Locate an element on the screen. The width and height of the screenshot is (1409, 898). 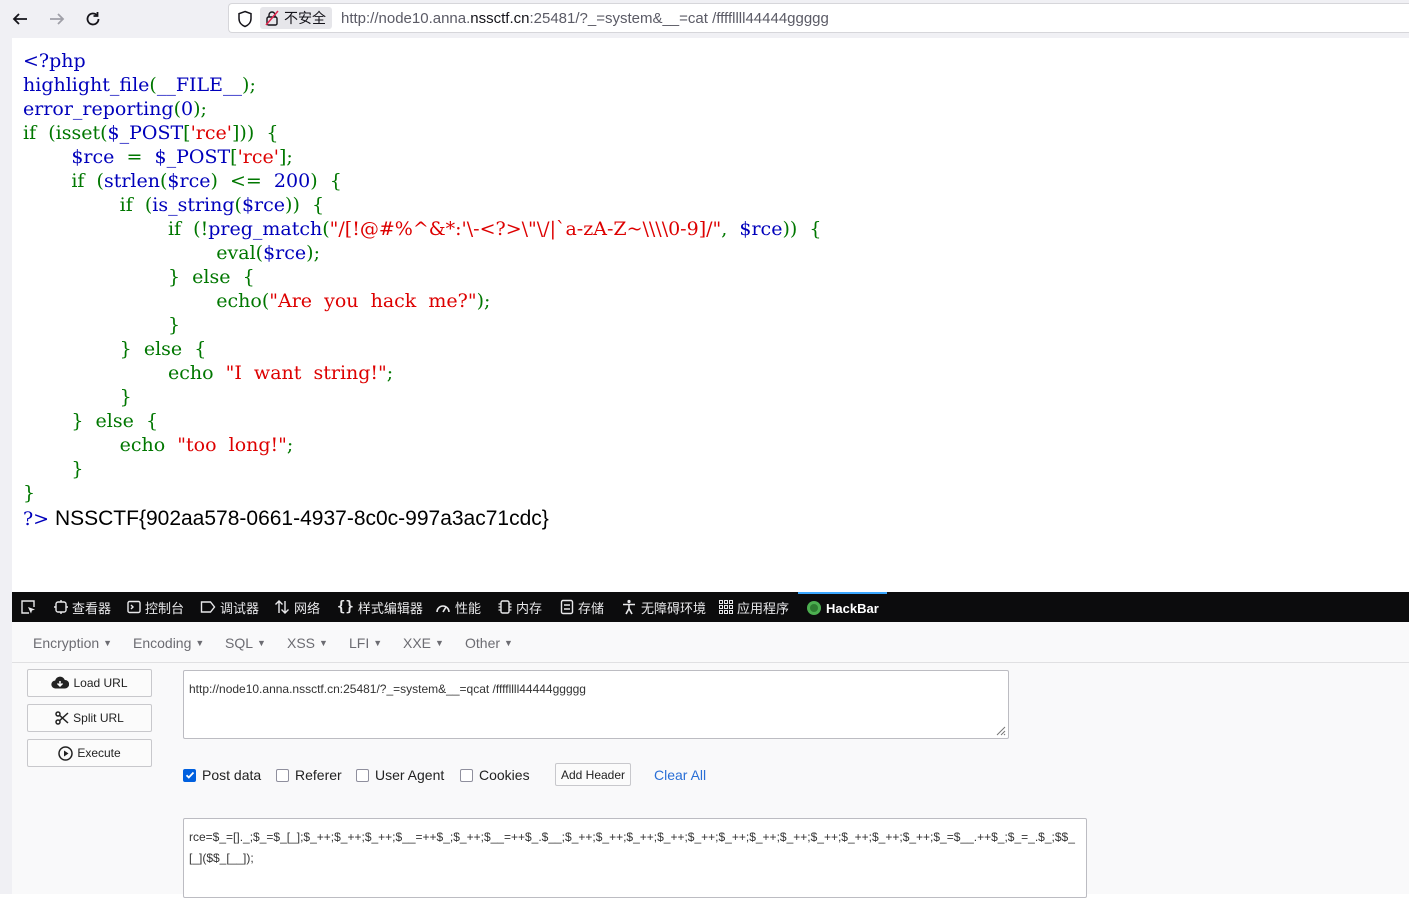
user-agent-checkbox is located at coordinates (362, 775).